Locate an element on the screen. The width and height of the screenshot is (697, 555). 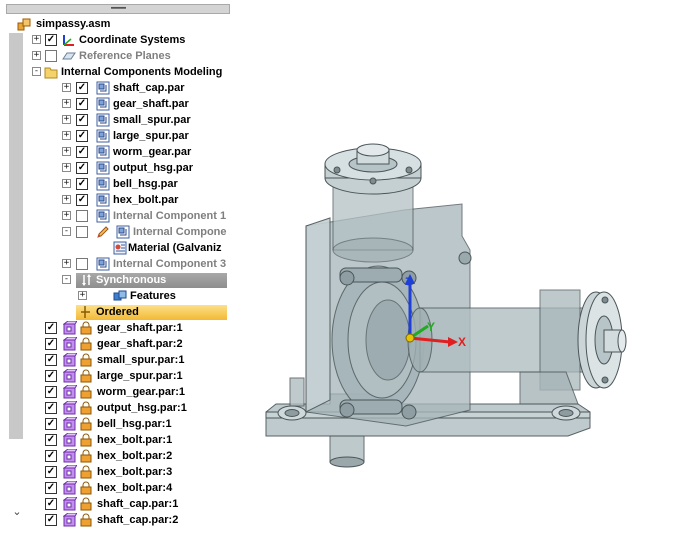
tree-row: ✓ output_hsg.par:1 is located at coordinates (116, 408).